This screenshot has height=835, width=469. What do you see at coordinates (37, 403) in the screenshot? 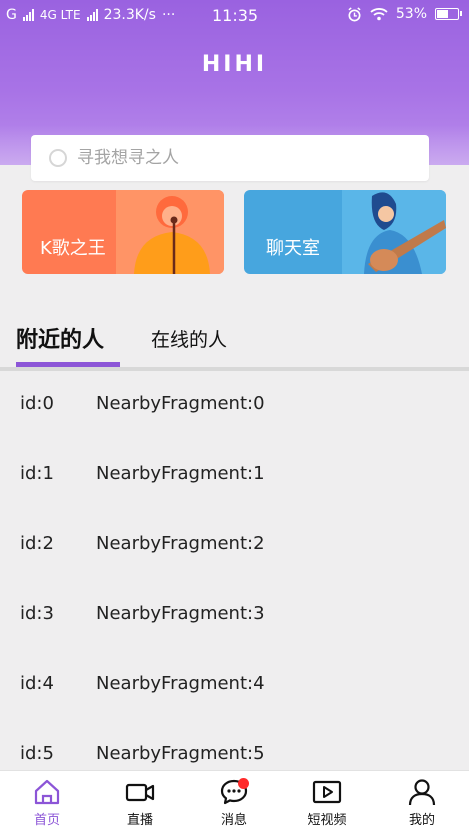
I see `item-id: id:0` at bounding box center [37, 403].